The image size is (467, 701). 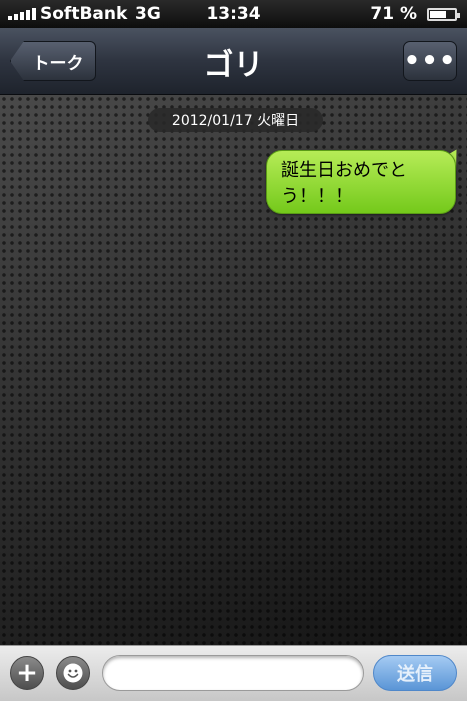 What do you see at coordinates (233, 14) in the screenshot?
I see `status-bar: SoftBank 3G 13:34 71 %` at bounding box center [233, 14].